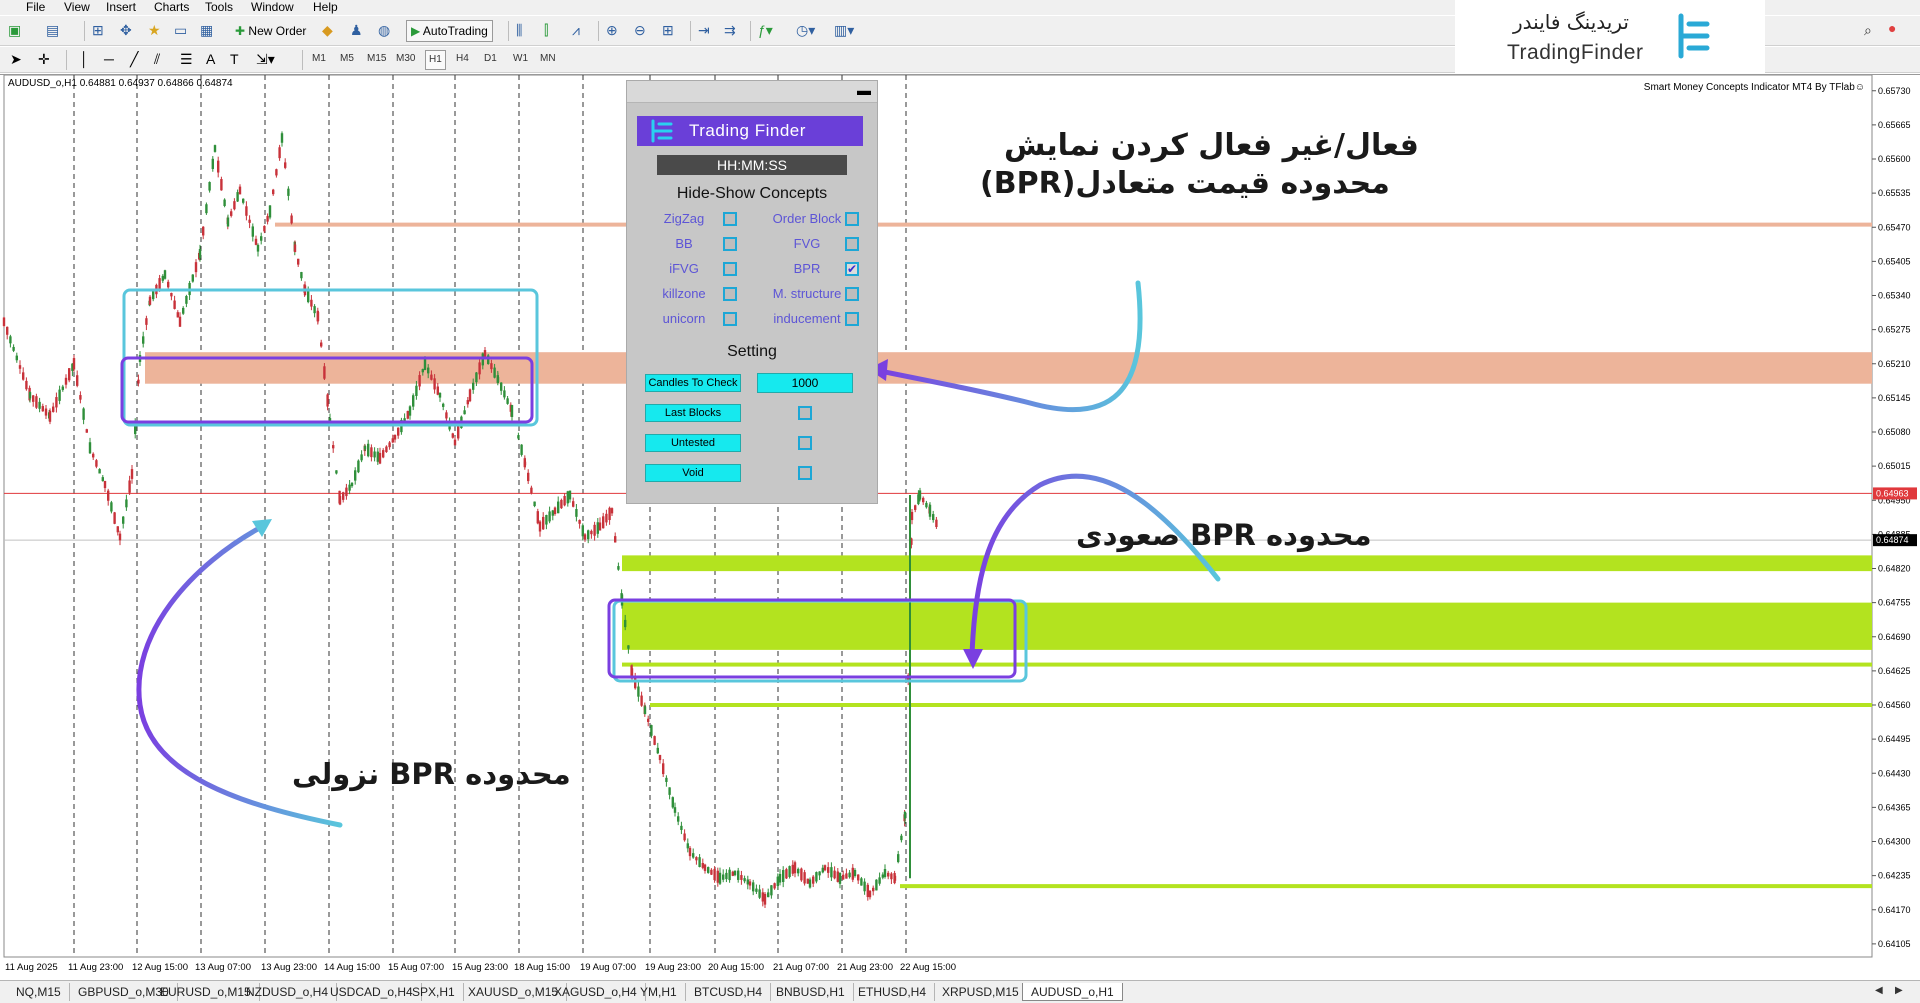  I want to click on minimize-icon: ▬, so click(864, 91).